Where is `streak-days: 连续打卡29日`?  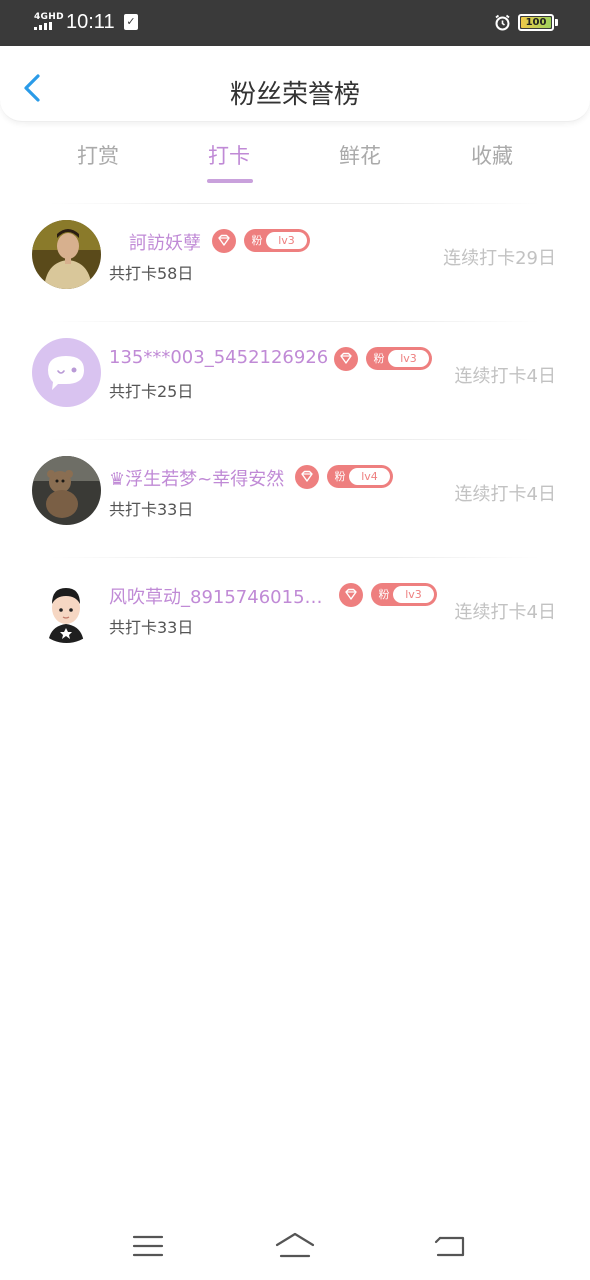
streak-days: 连续打卡29日 is located at coordinates (499, 258).